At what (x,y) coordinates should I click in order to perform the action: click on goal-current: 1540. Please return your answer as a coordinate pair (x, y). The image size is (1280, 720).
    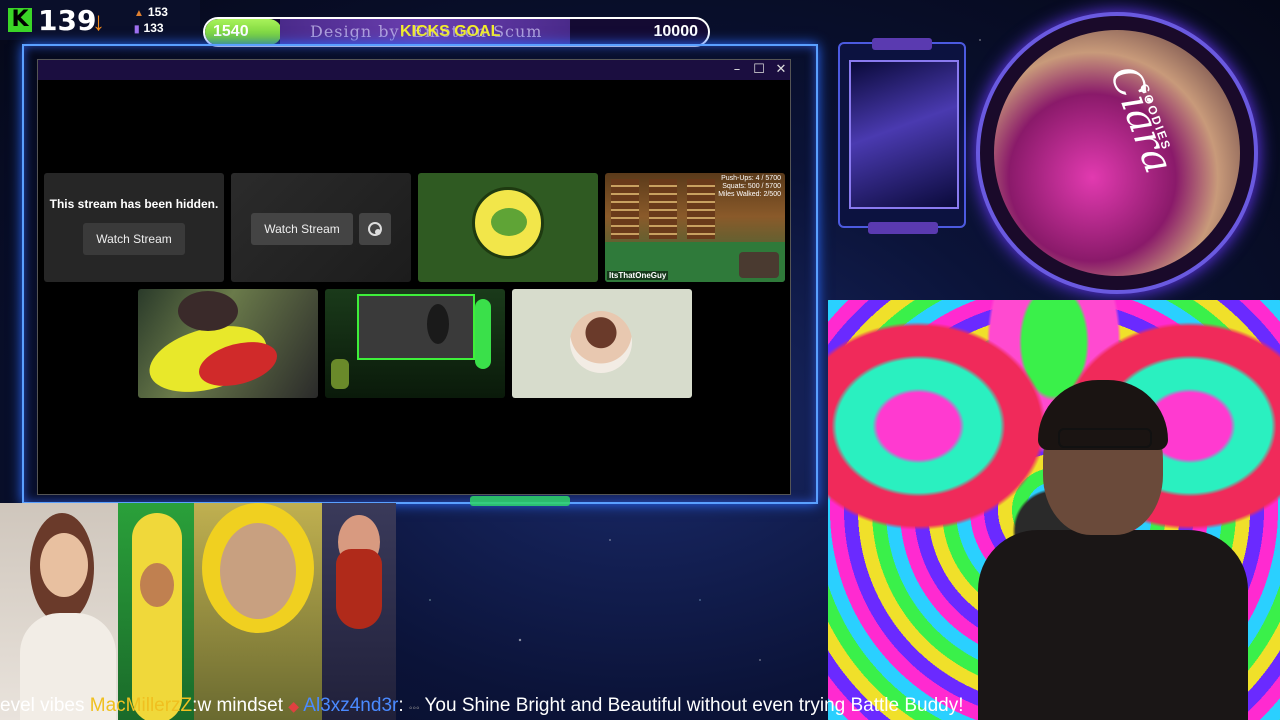
    Looking at the image, I should click on (231, 31).